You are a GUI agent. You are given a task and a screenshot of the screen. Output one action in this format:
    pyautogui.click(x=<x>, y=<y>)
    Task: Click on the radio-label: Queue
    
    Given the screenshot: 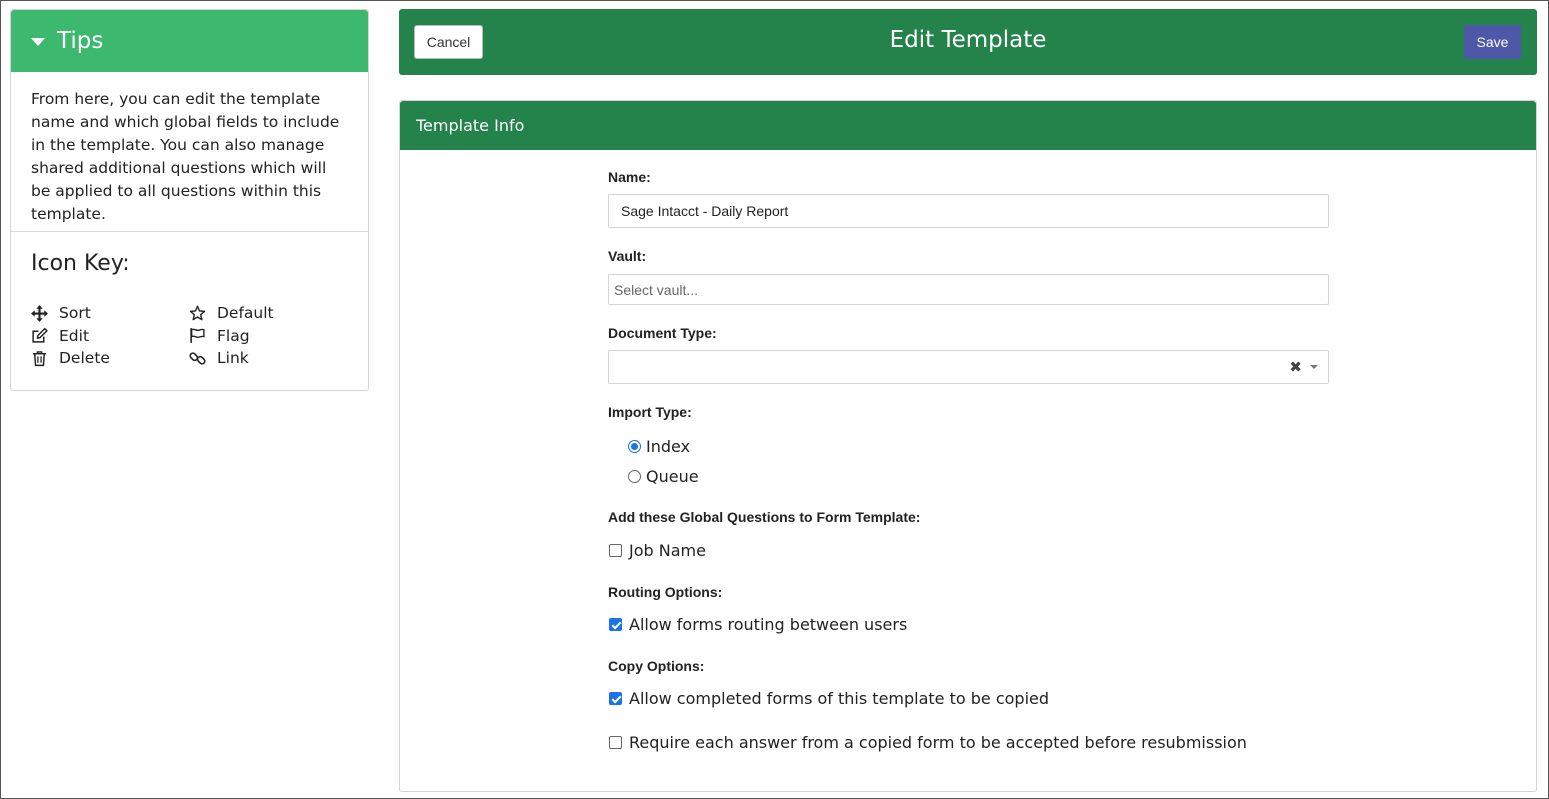 What is the action you would take?
    pyautogui.click(x=672, y=476)
    